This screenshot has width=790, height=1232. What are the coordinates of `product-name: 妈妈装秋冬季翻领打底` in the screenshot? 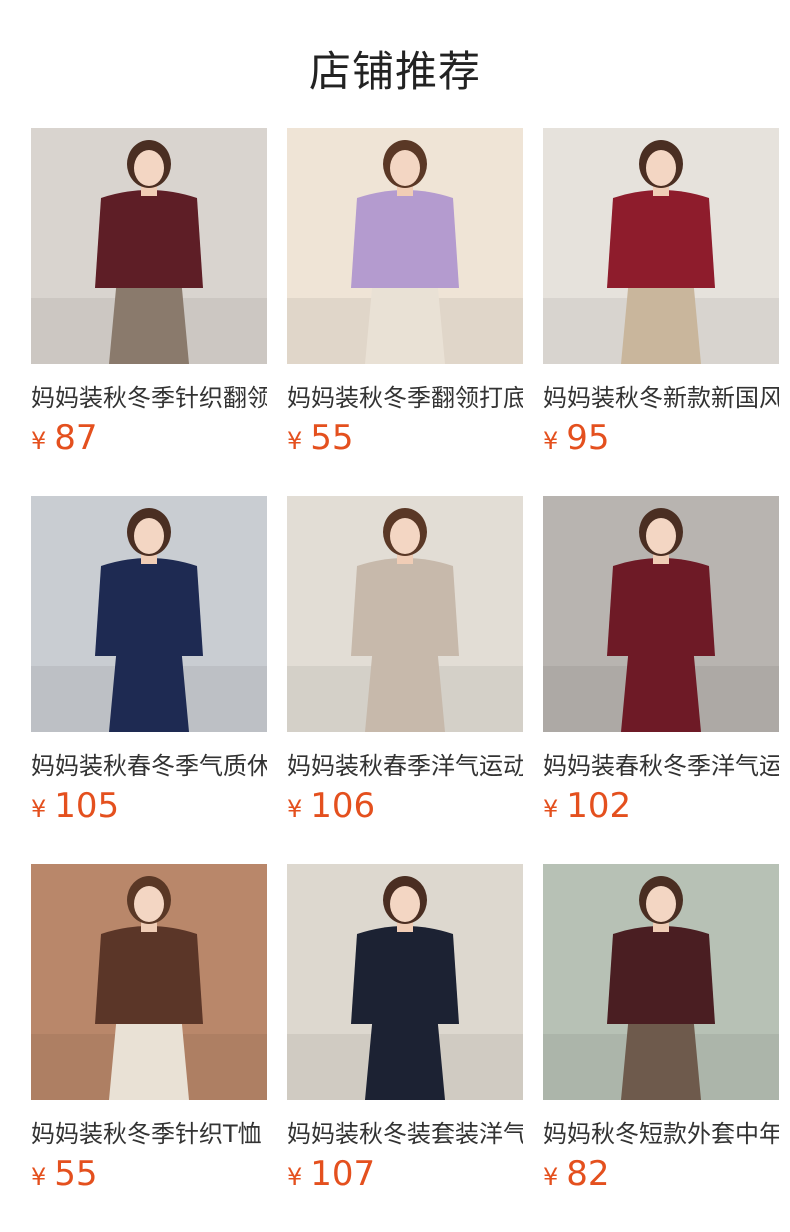 It's located at (405, 395).